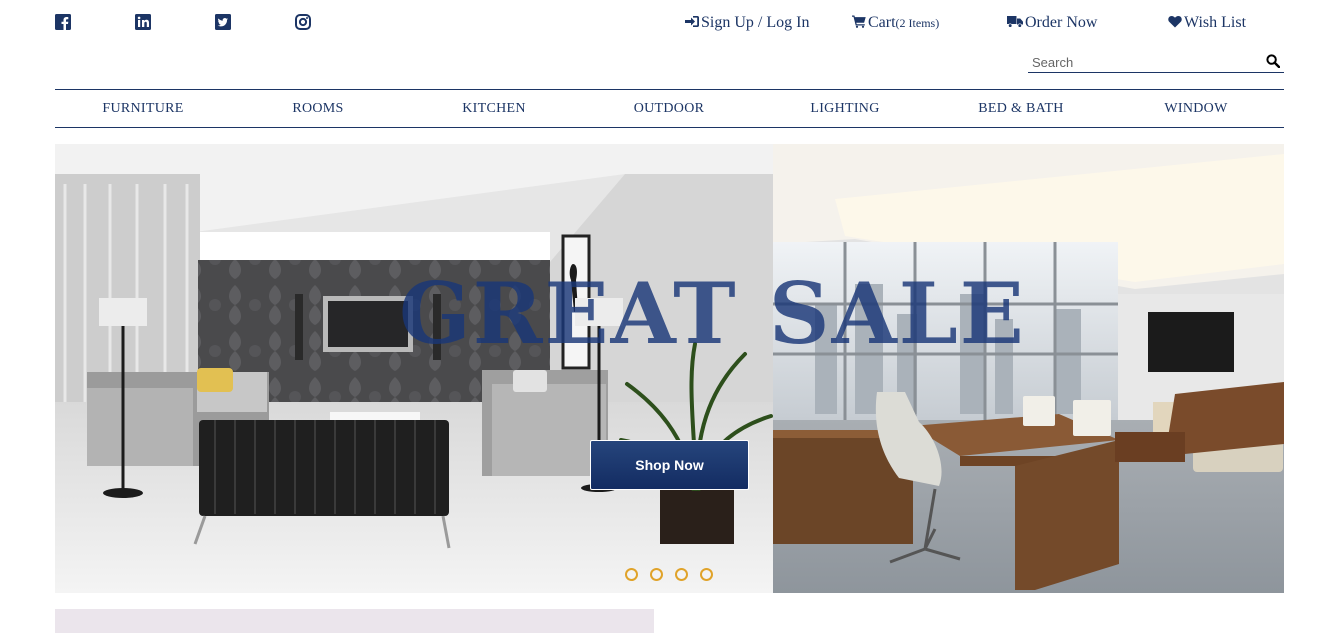 This screenshot has width=1341, height=633. Describe the element at coordinates (143, 108) in the screenshot. I see `nav-furniture: FURNITURE` at that location.